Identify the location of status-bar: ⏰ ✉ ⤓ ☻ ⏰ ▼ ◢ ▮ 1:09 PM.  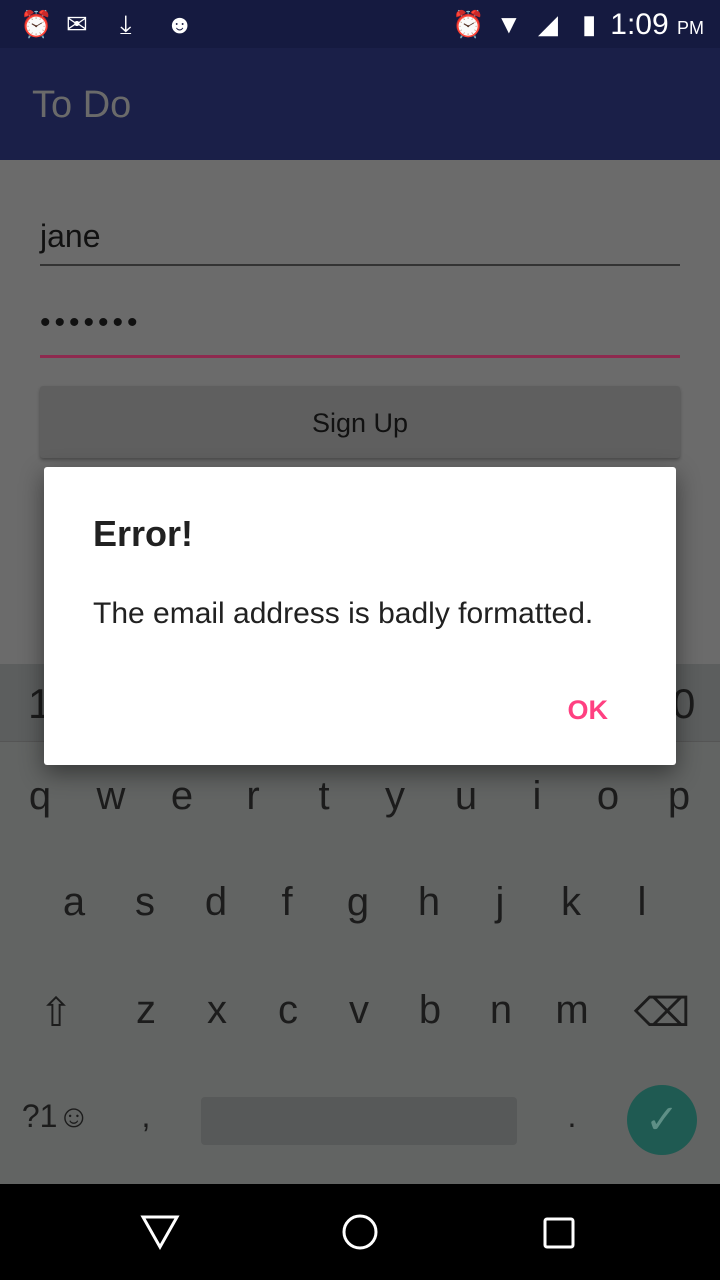
(360, 24).